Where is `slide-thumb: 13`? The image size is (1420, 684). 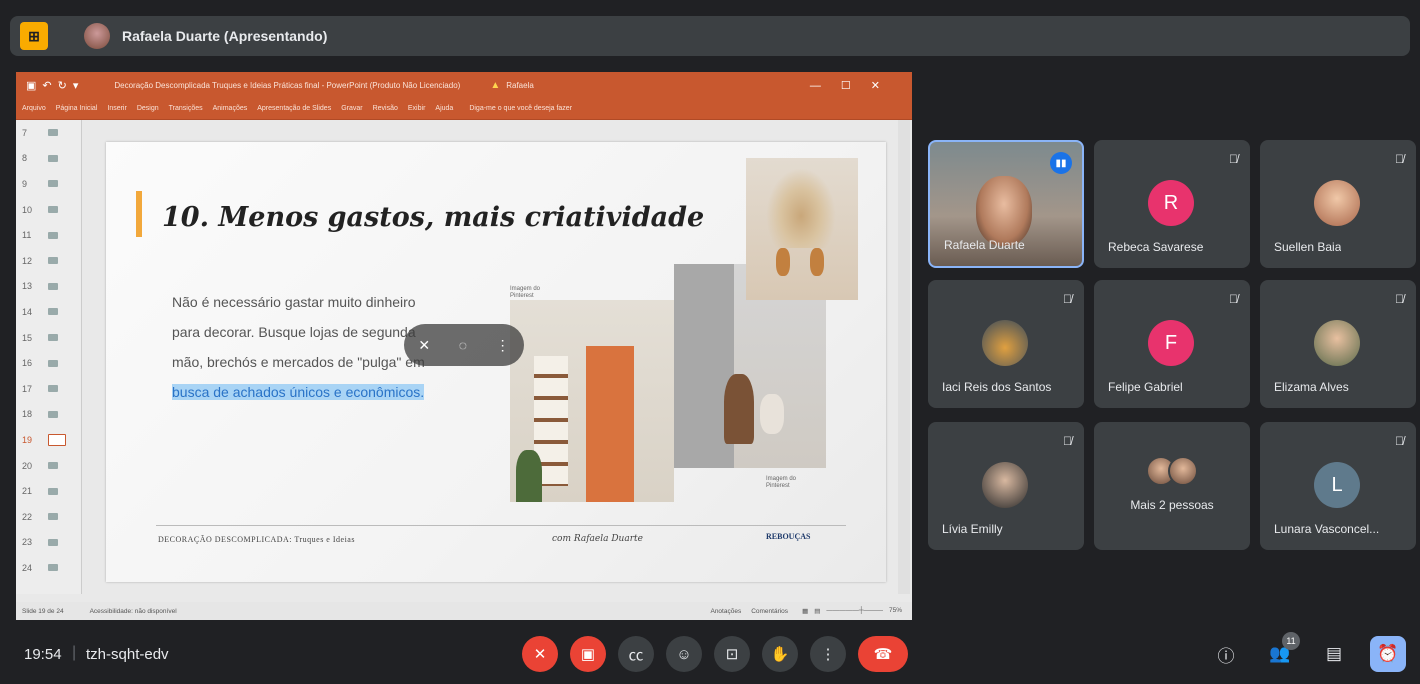 slide-thumb: 13 is located at coordinates (48, 287).